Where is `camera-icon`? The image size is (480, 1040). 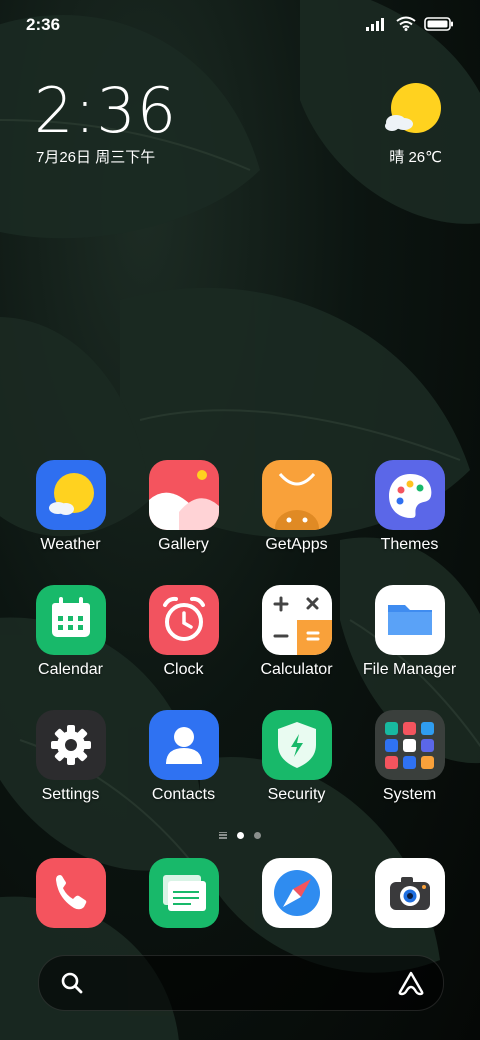 camera-icon is located at coordinates (409, 893).